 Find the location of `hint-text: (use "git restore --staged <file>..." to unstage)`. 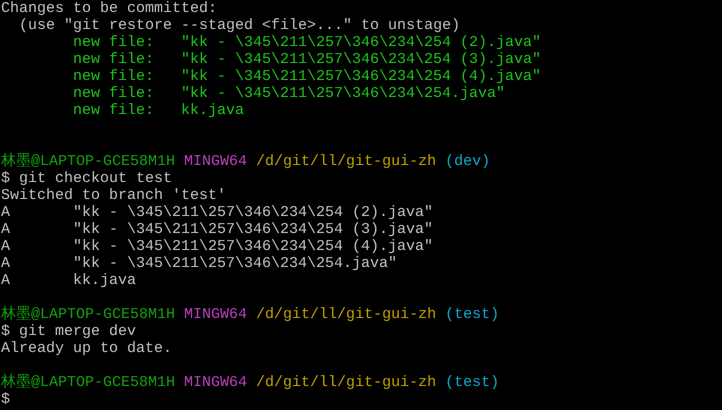

hint-text: (use "git restore --staged <file>..." to unstage) is located at coordinates (239, 25).